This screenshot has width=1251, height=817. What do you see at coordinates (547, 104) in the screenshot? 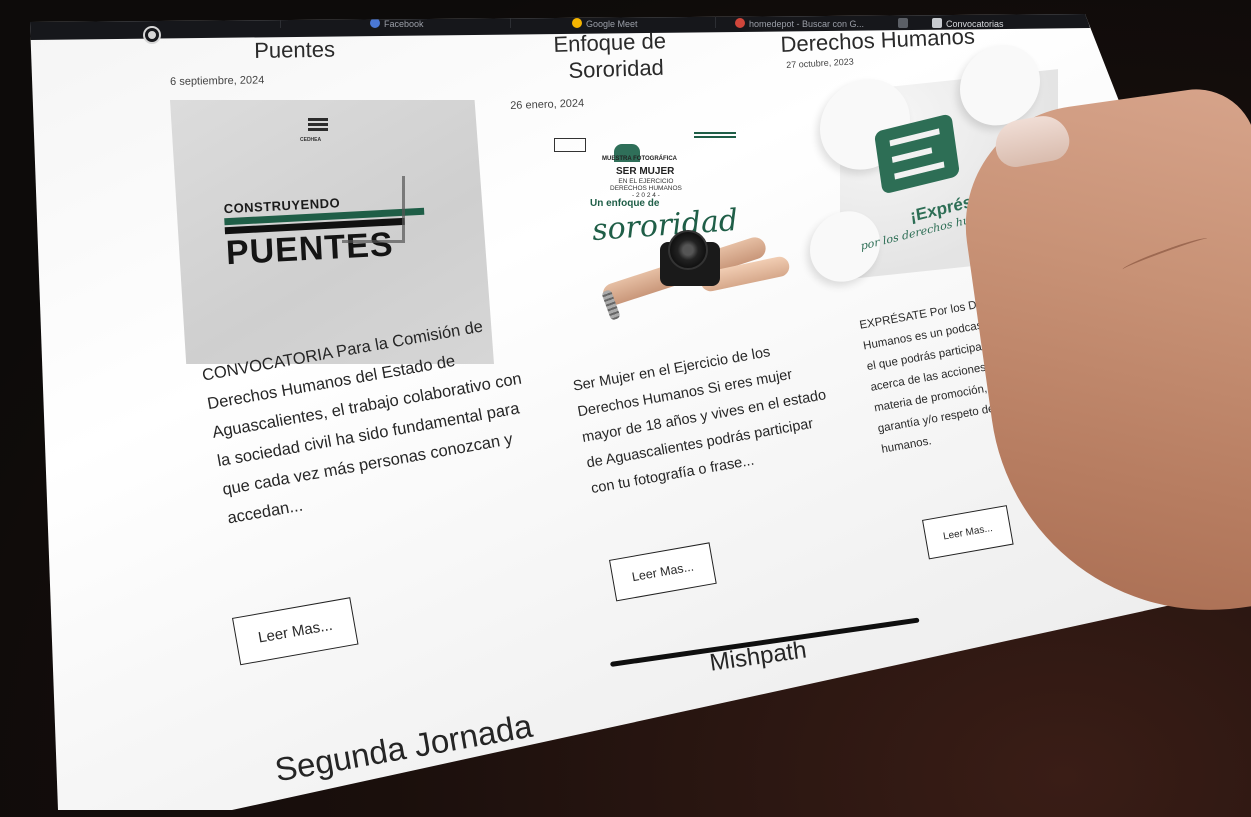
I see `card-date: 26 enero, 2024` at bounding box center [547, 104].